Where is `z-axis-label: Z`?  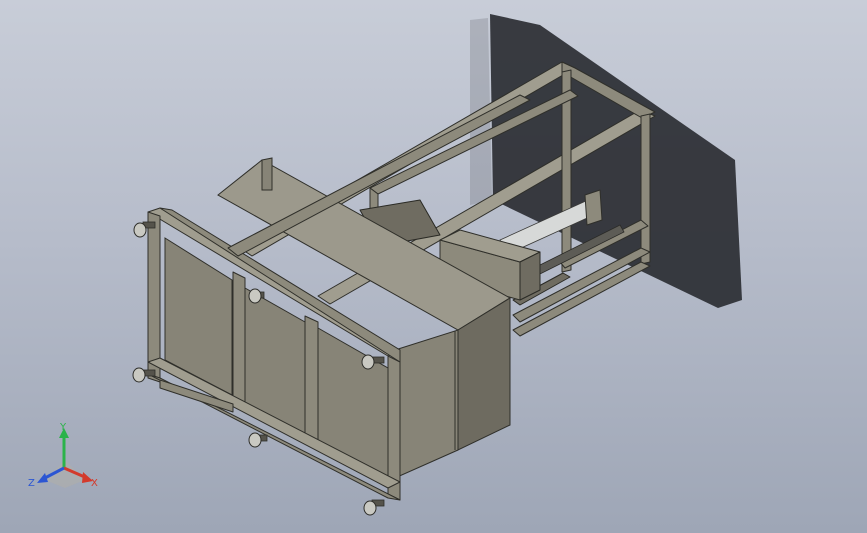 z-axis-label: Z is located at coordinates (31, 483).